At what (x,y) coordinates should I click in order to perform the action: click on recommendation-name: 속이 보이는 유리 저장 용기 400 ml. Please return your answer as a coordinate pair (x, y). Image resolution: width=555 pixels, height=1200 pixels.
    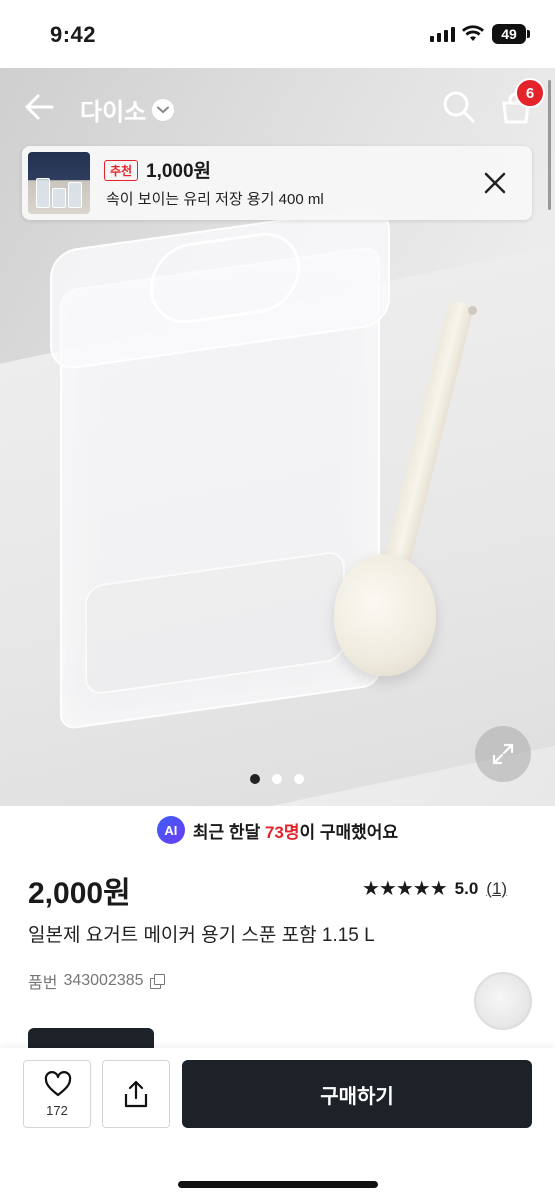
    Looking at the image, I should click on (215, 199).